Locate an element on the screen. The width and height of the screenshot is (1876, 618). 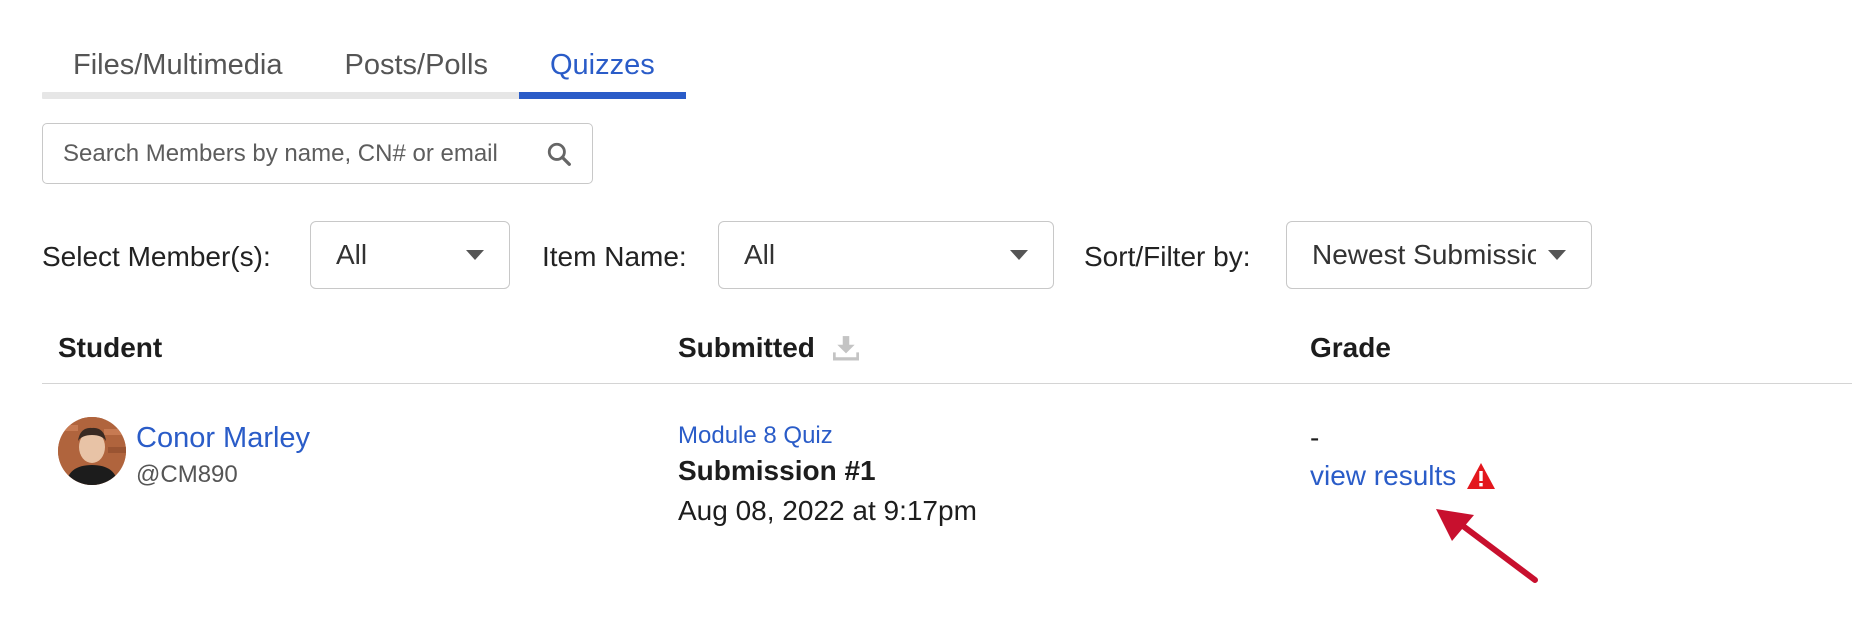
avatar-photo is located at coordinates (92, 451).